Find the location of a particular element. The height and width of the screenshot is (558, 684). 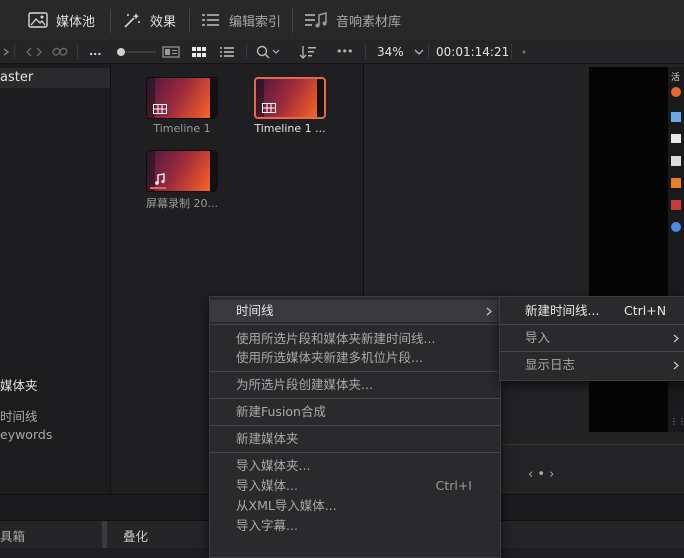

music-note-icon is located at coordinates (160, 179).